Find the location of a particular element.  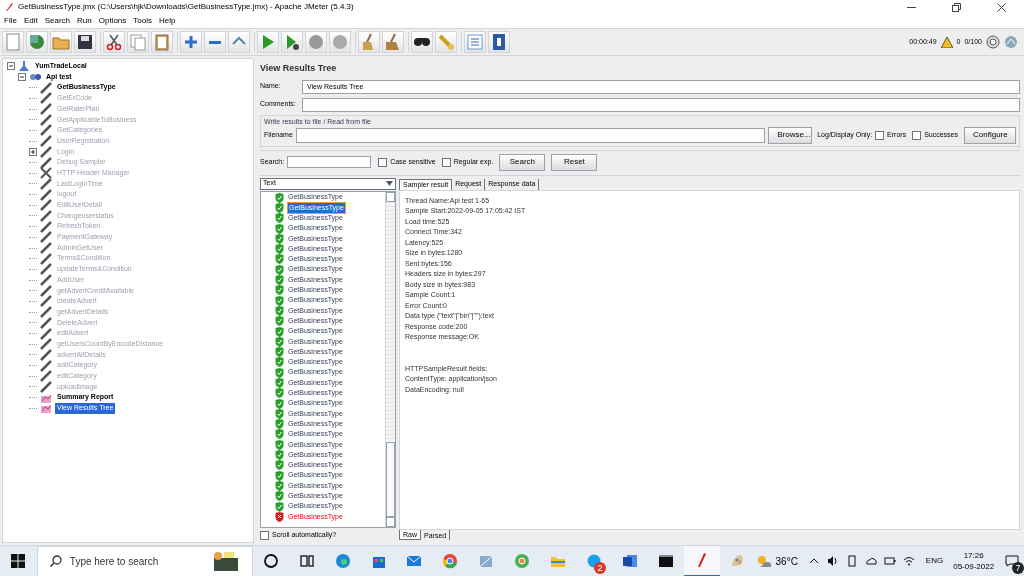

flask-icon is located at coordinates (24, 66).